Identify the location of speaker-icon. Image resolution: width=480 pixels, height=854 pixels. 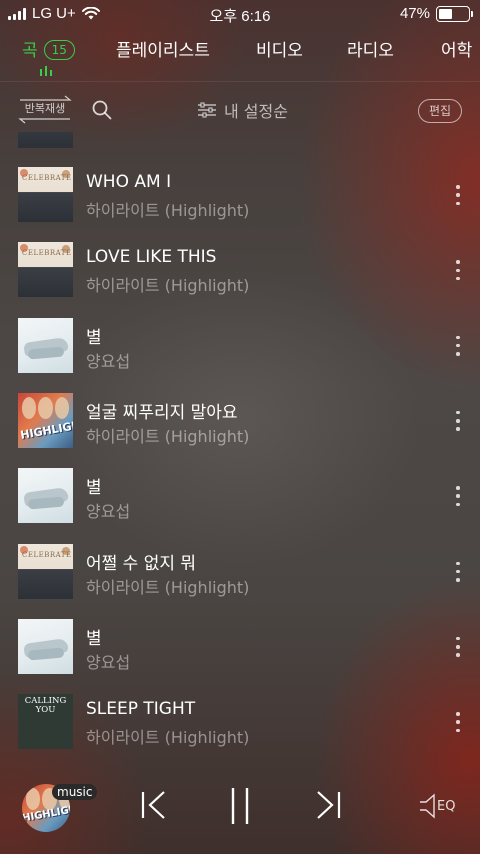
(427, 806).